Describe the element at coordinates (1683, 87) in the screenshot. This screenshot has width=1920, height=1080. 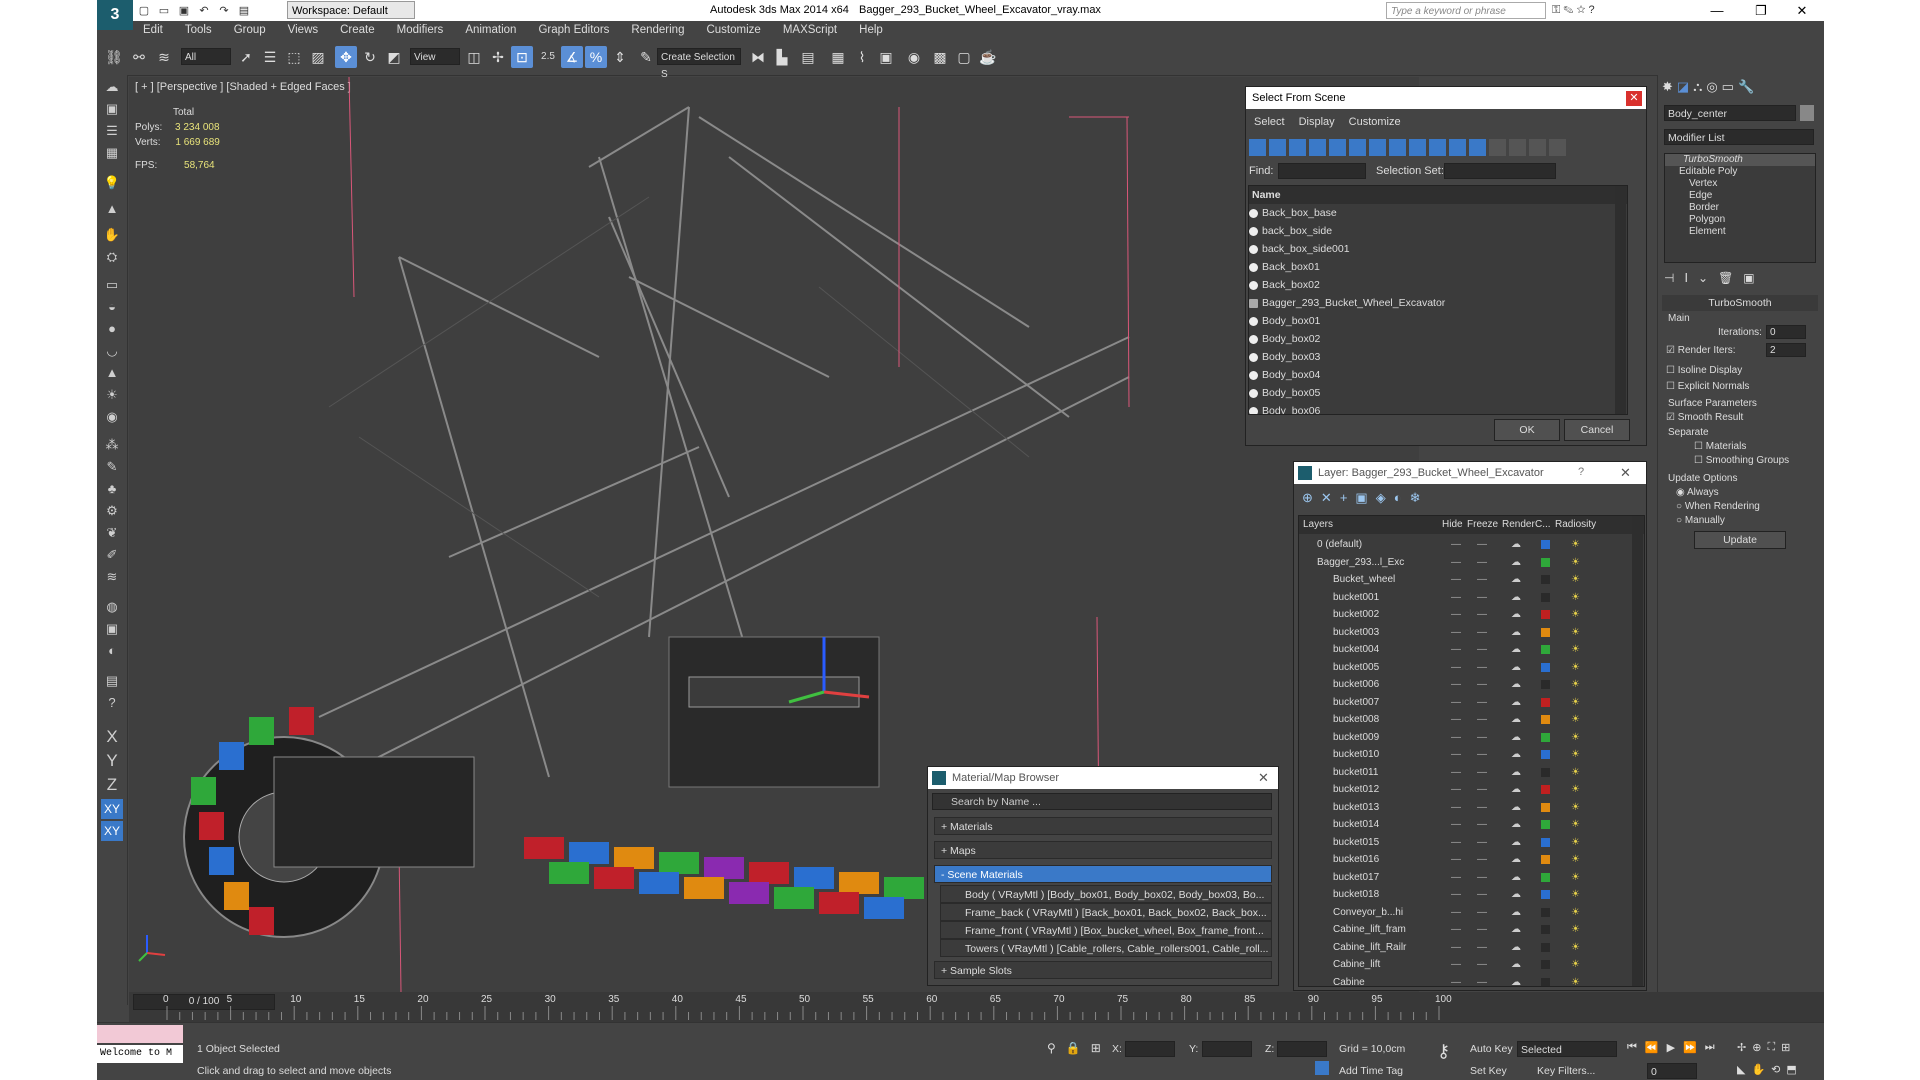
I see `modify-tab-icon: ◪` at that location.